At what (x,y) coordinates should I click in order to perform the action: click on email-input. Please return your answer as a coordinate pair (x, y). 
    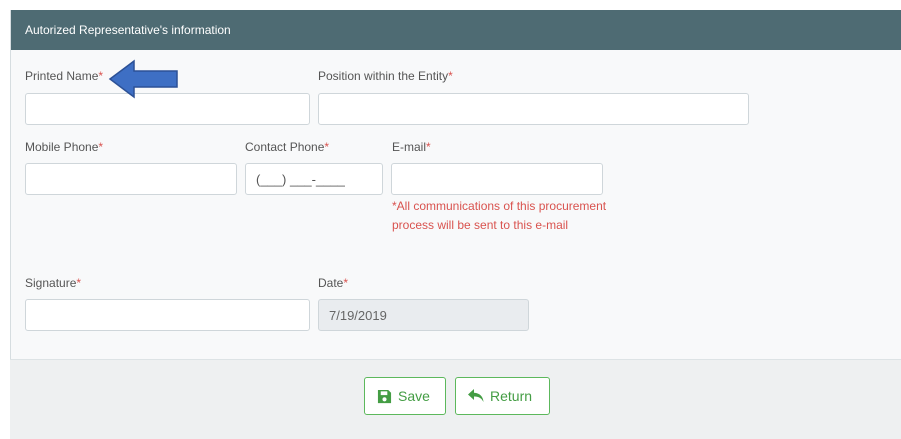
    Looking at the image, I should click on (497, 179).